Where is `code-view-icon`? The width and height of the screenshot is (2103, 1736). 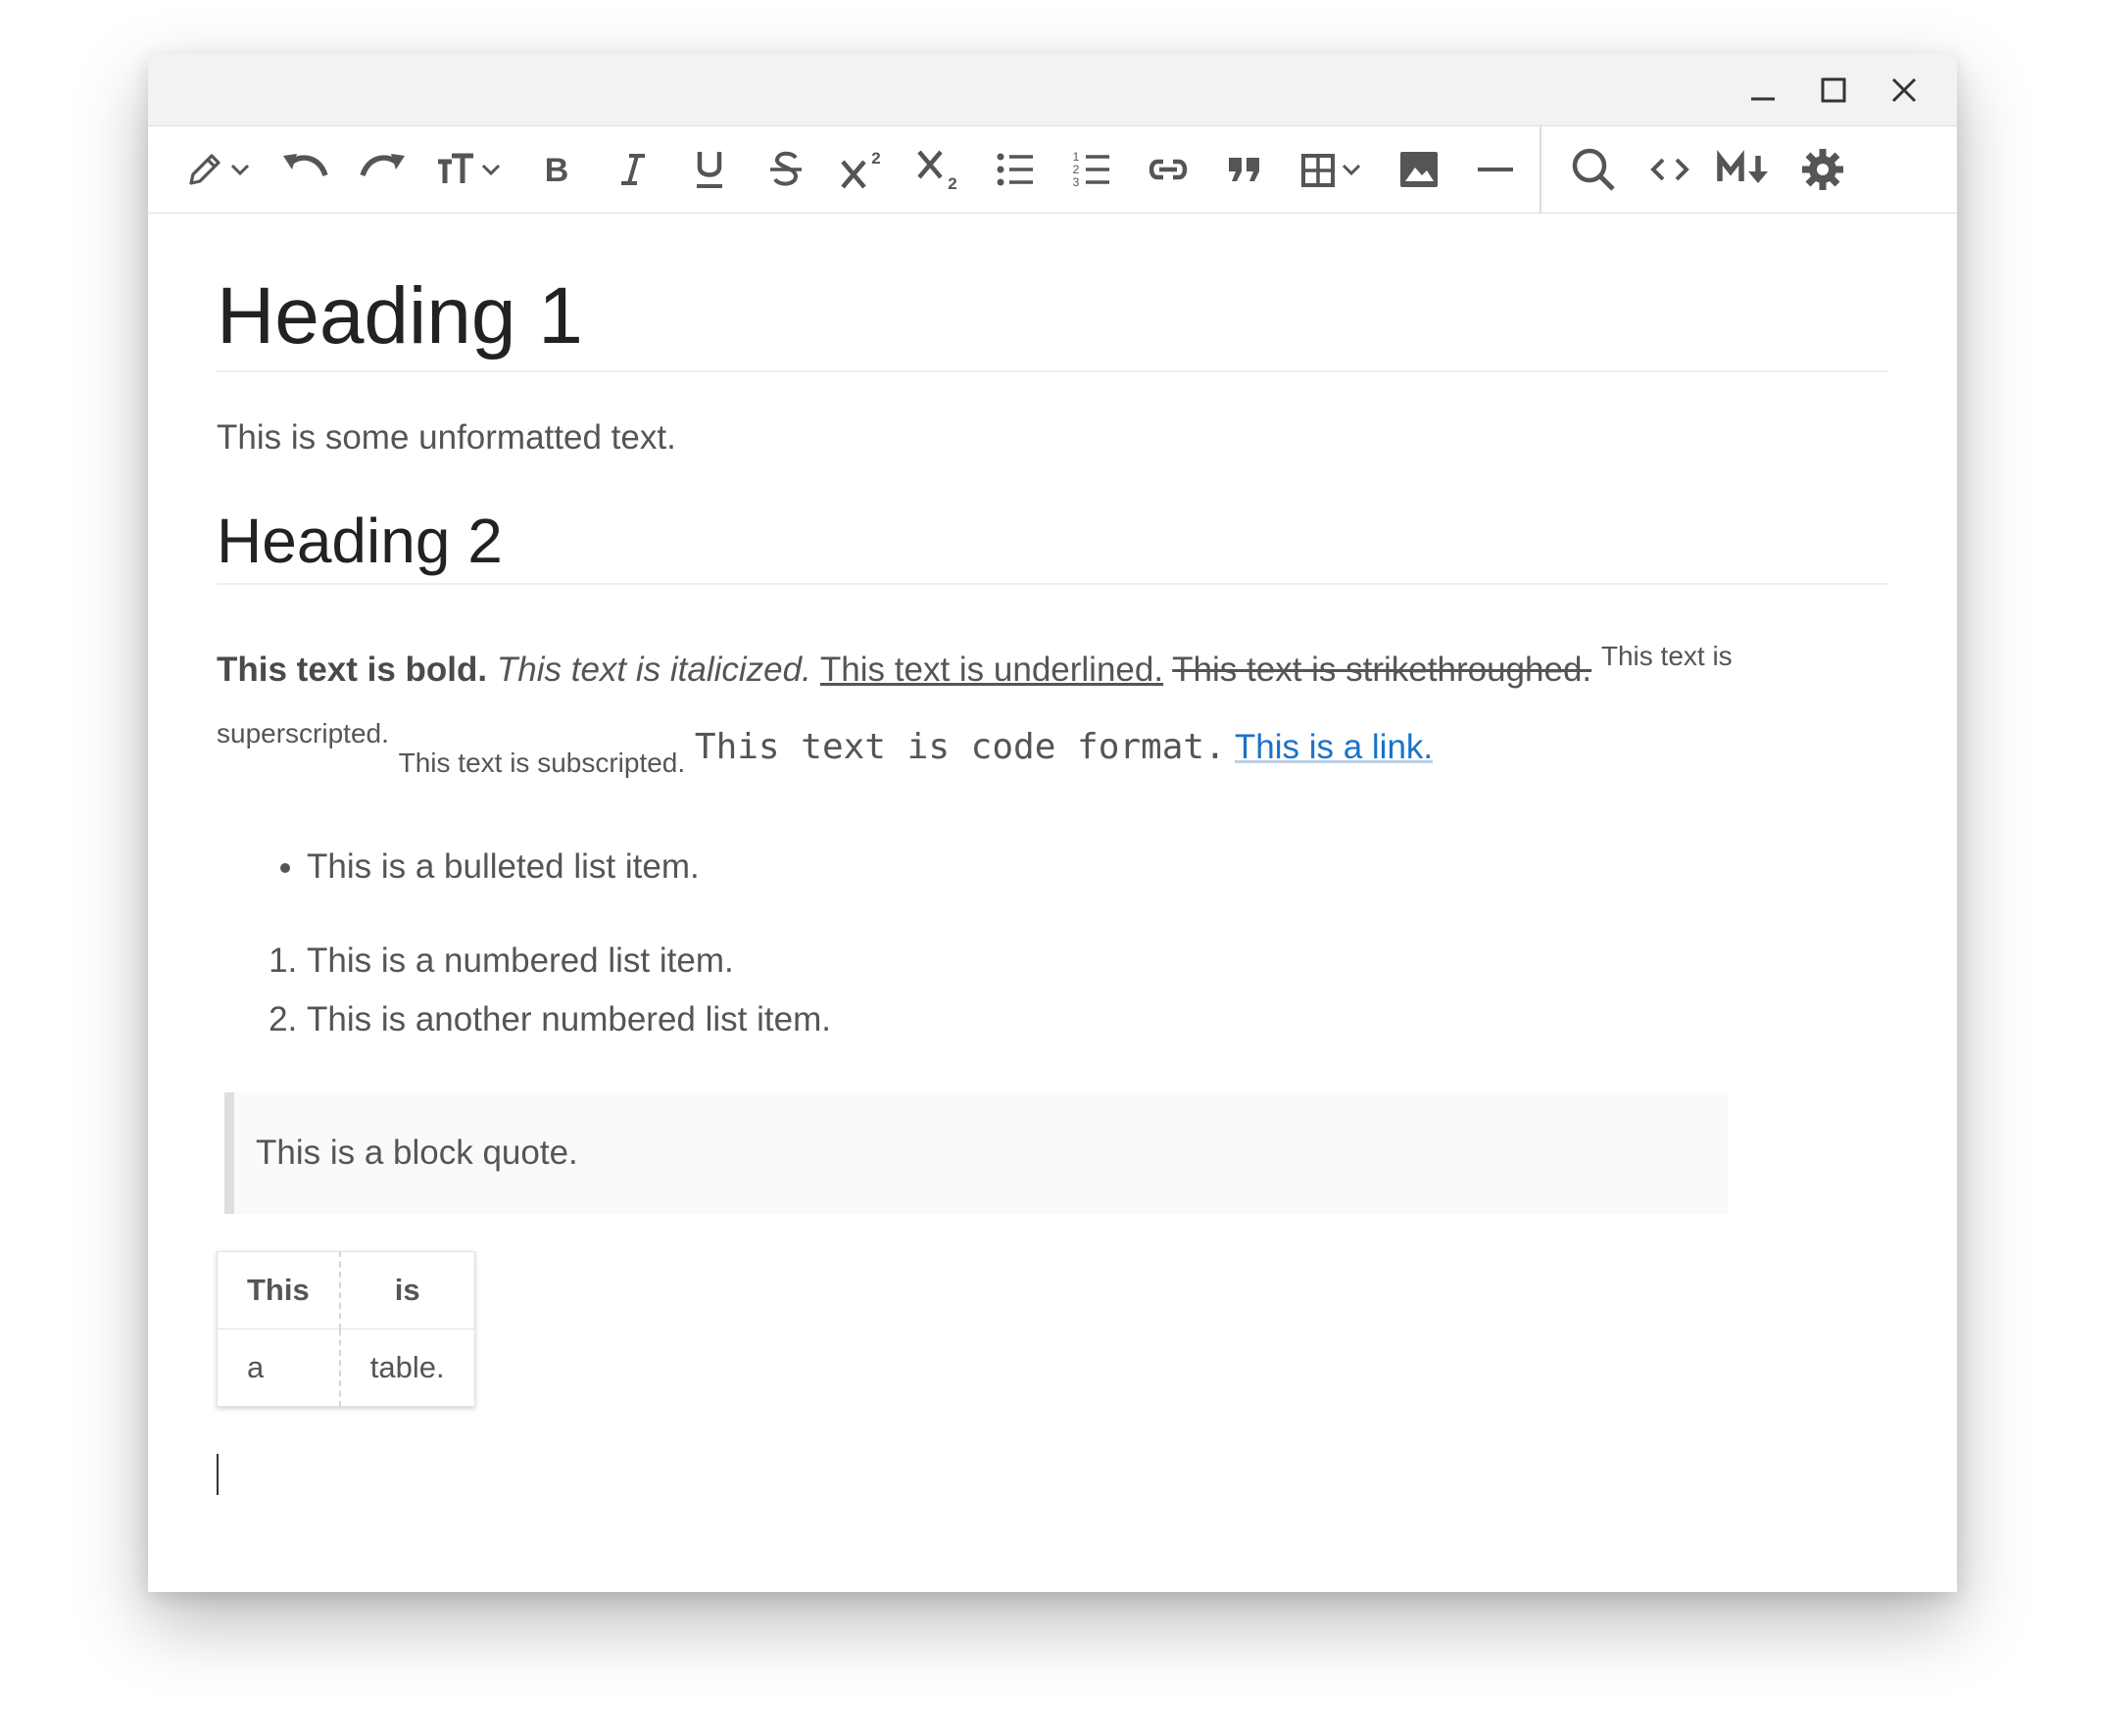
code-view-icon is located at coordinates (1670, 169).